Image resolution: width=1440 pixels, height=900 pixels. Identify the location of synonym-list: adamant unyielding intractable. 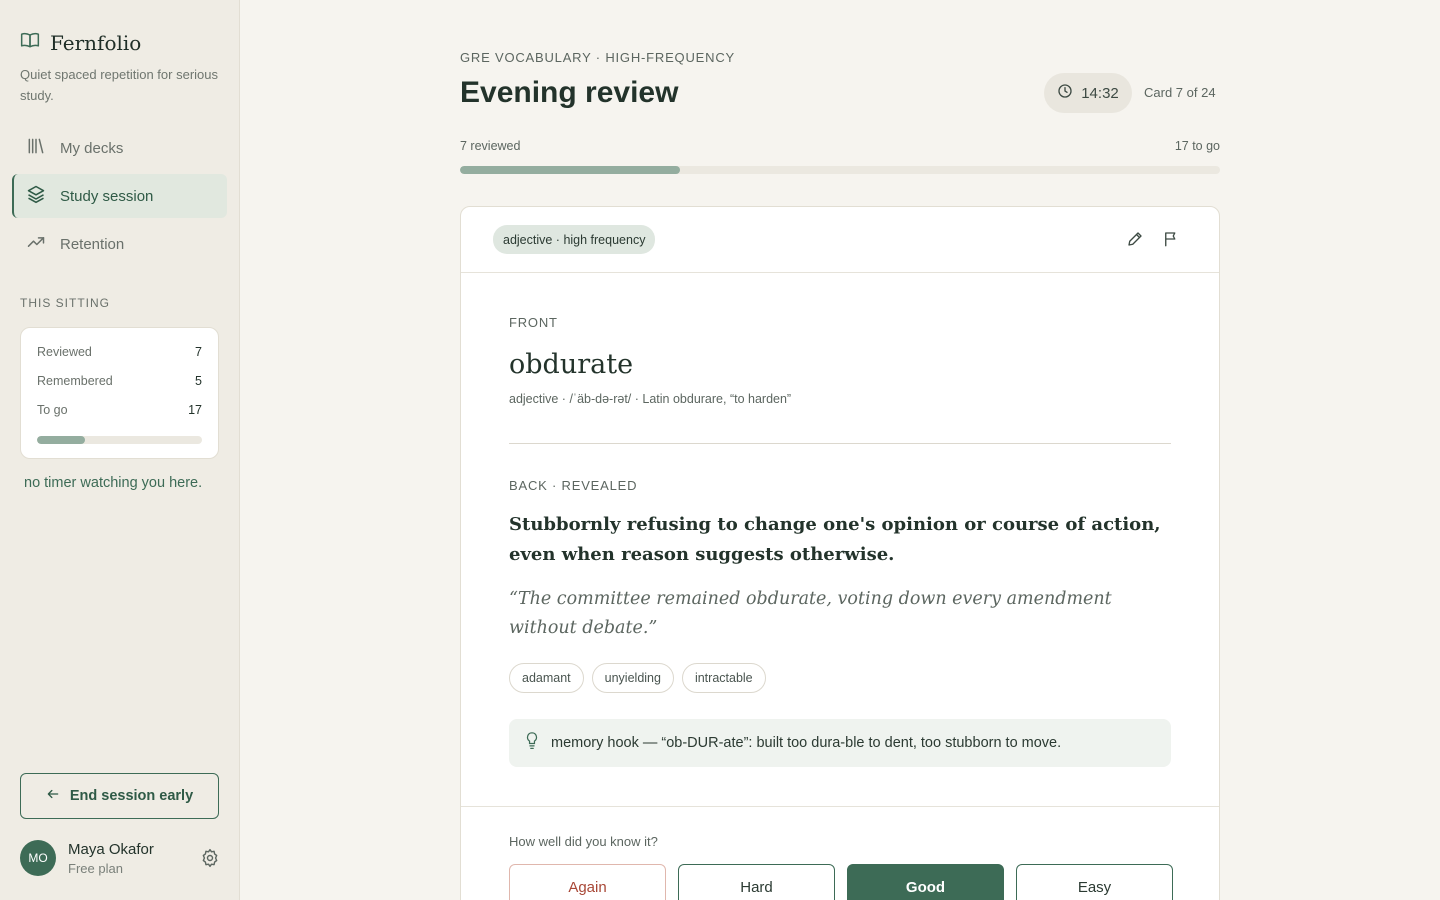
(637, 678).